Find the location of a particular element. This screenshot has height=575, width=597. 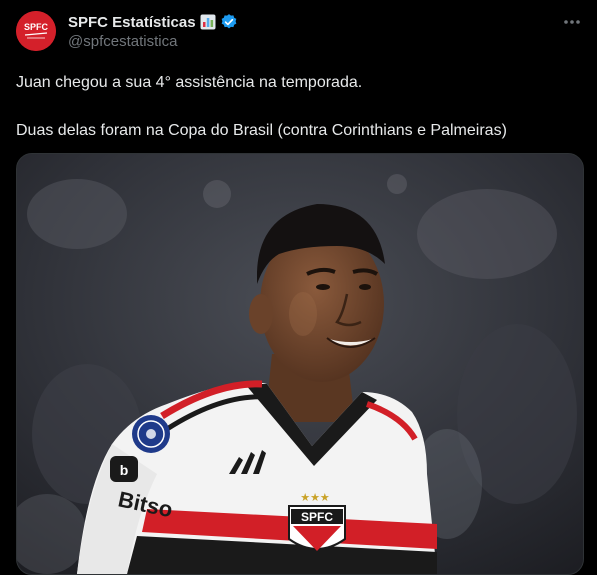

author-name-row: SPFC Estatísticas is located at coordinates (153, 22).